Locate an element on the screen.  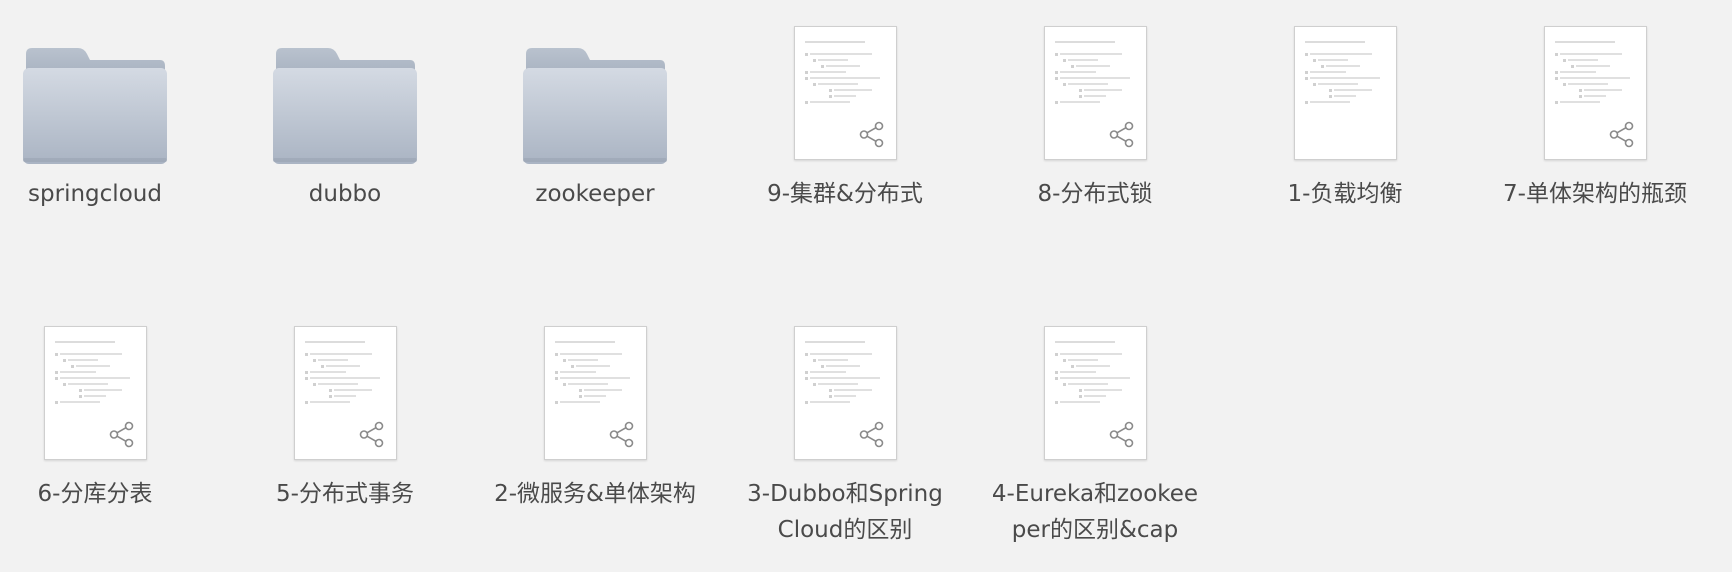
file-item: 7-单体架构的瓶颈 is located at coordinates (1595, 126).